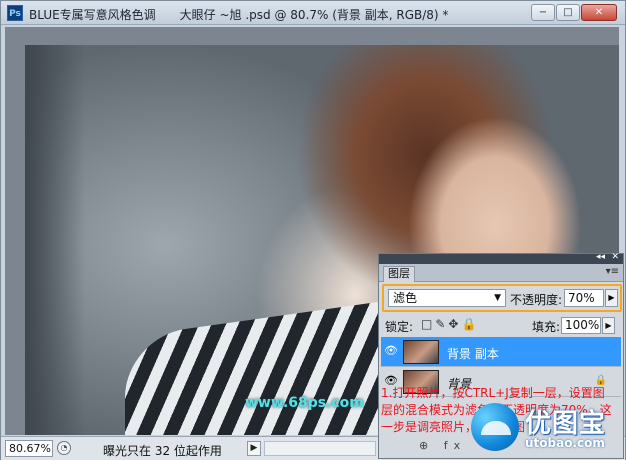 The image size is (626, 460). I want to click on tab-layers: 图层, so click(399, 274).